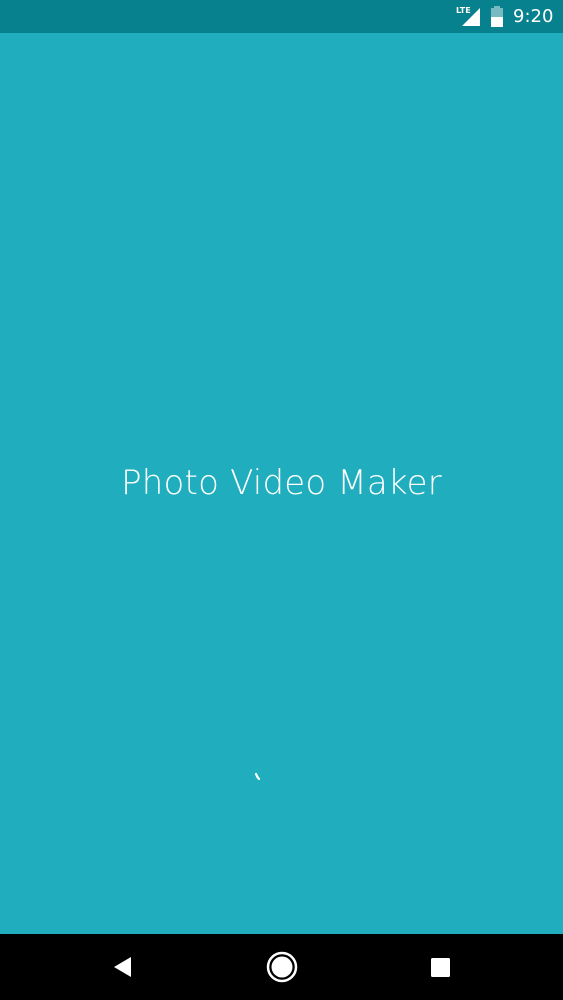 Image resolution: width=563 pixels, height=1000 pixels. I want to click on back-button, so click(123, 967).